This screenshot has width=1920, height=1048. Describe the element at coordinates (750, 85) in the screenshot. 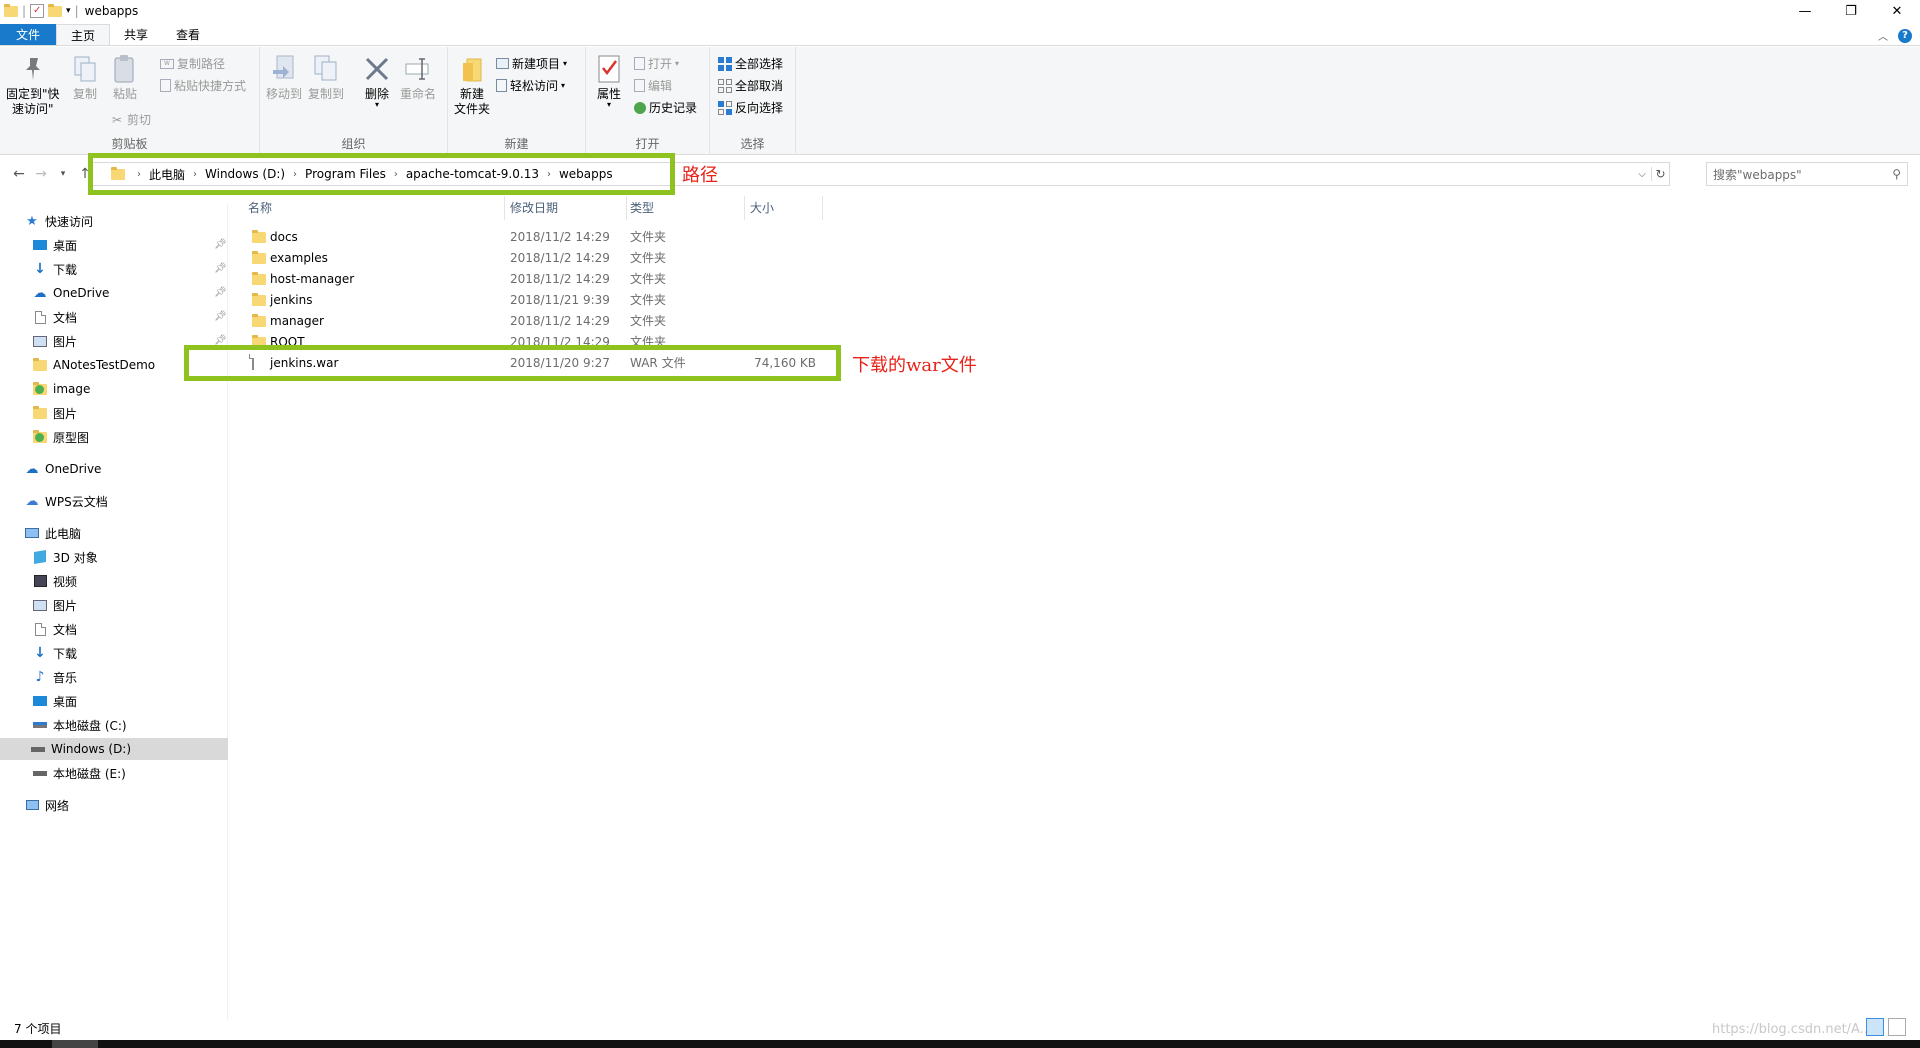

I see `select-none-button: 全部取消` at that location.